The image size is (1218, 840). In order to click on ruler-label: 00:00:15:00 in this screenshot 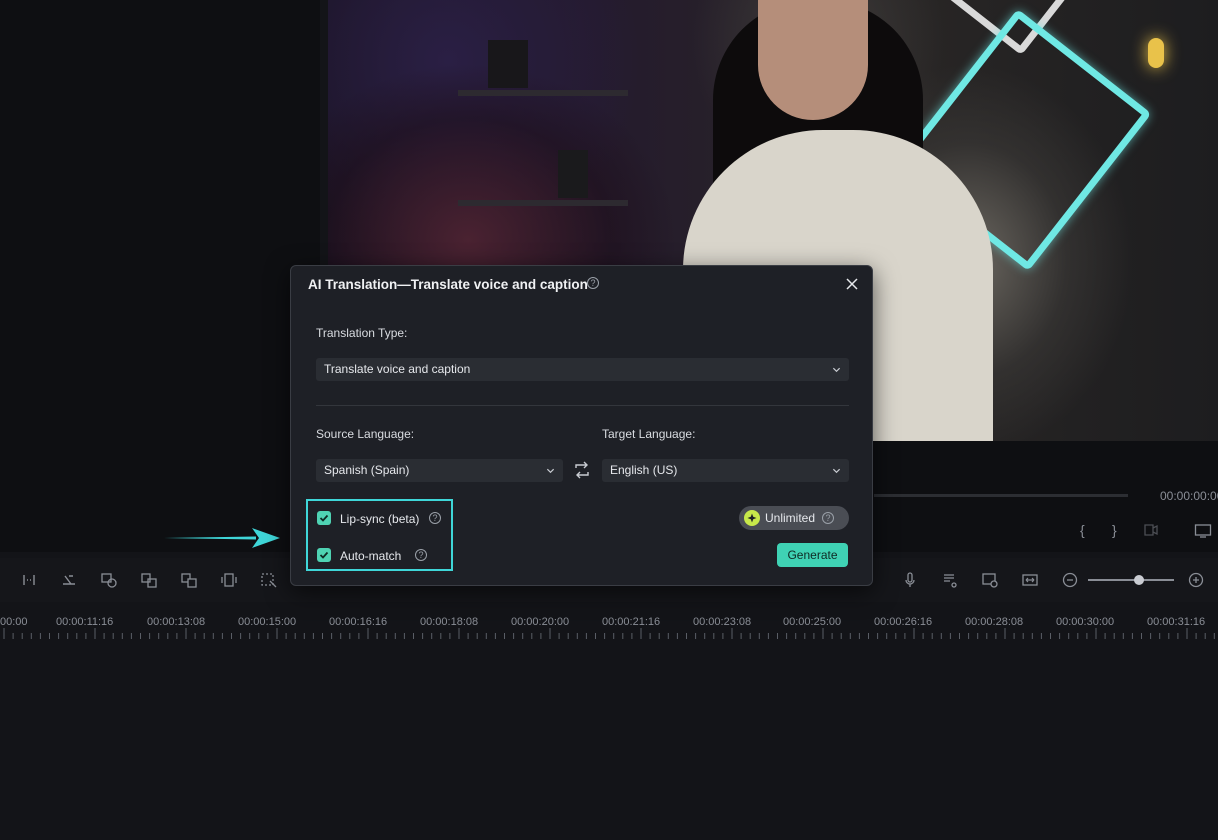, I will do `click(267, 622)`.